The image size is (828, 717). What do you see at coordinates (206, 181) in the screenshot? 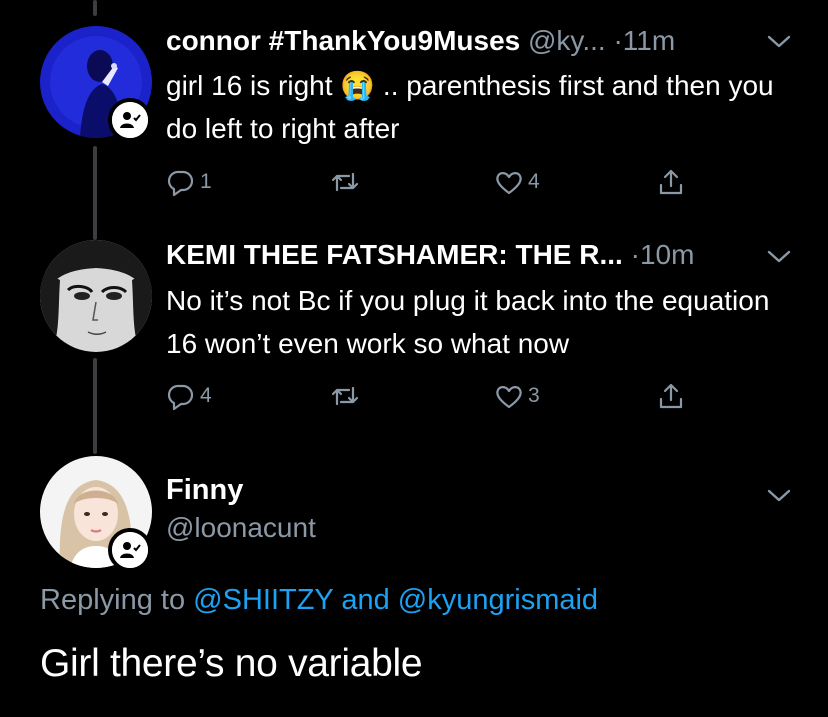
I see `reply-count: 1` at bounding box center [206, 181].